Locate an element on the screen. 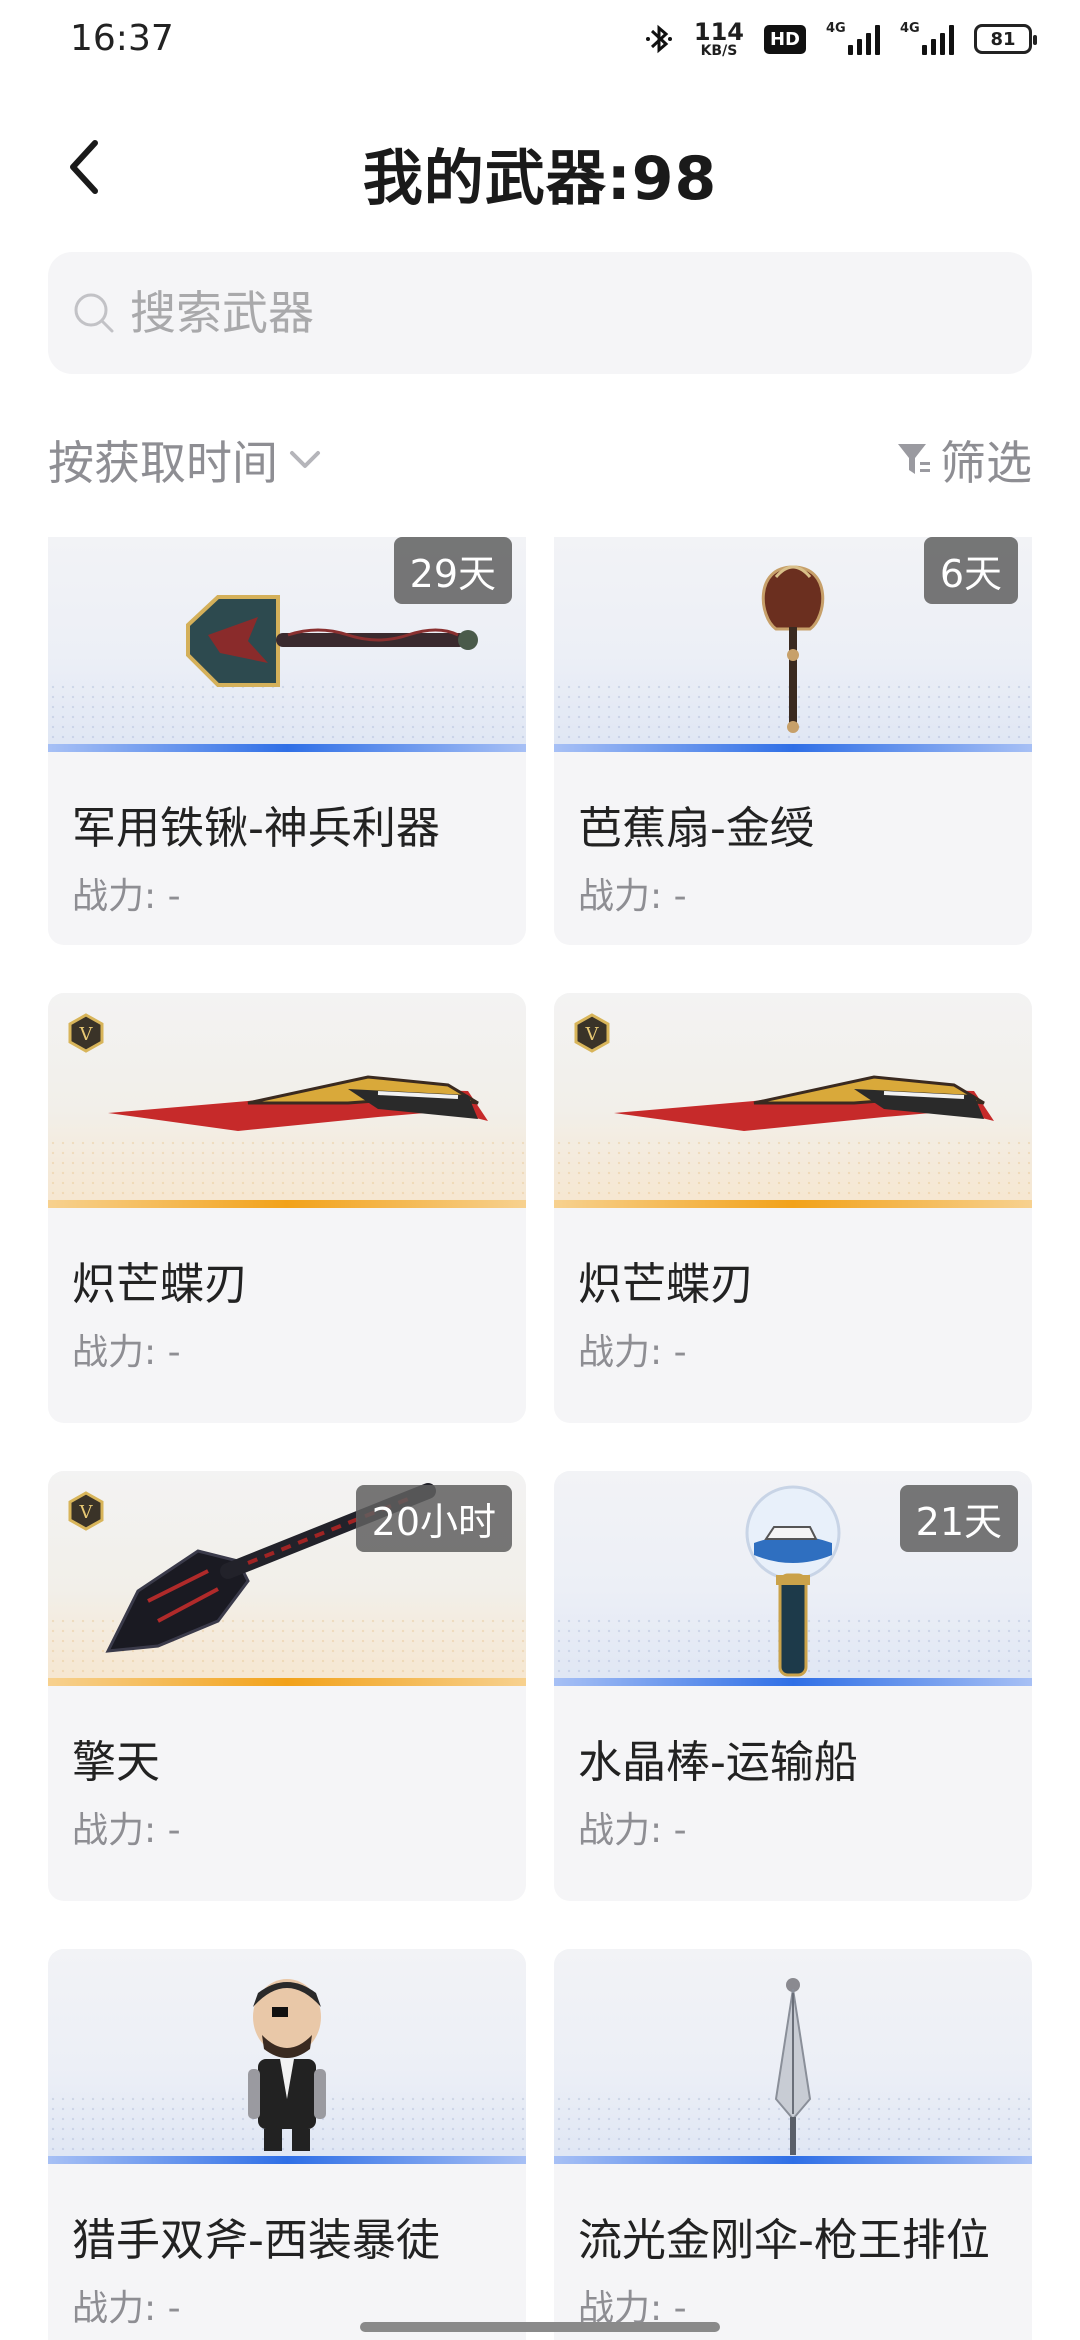 This screenshot has width=1080, height=2340. weapon-name: 流光金刚伞-枪王排位 is located at coordinates (784, 2240).